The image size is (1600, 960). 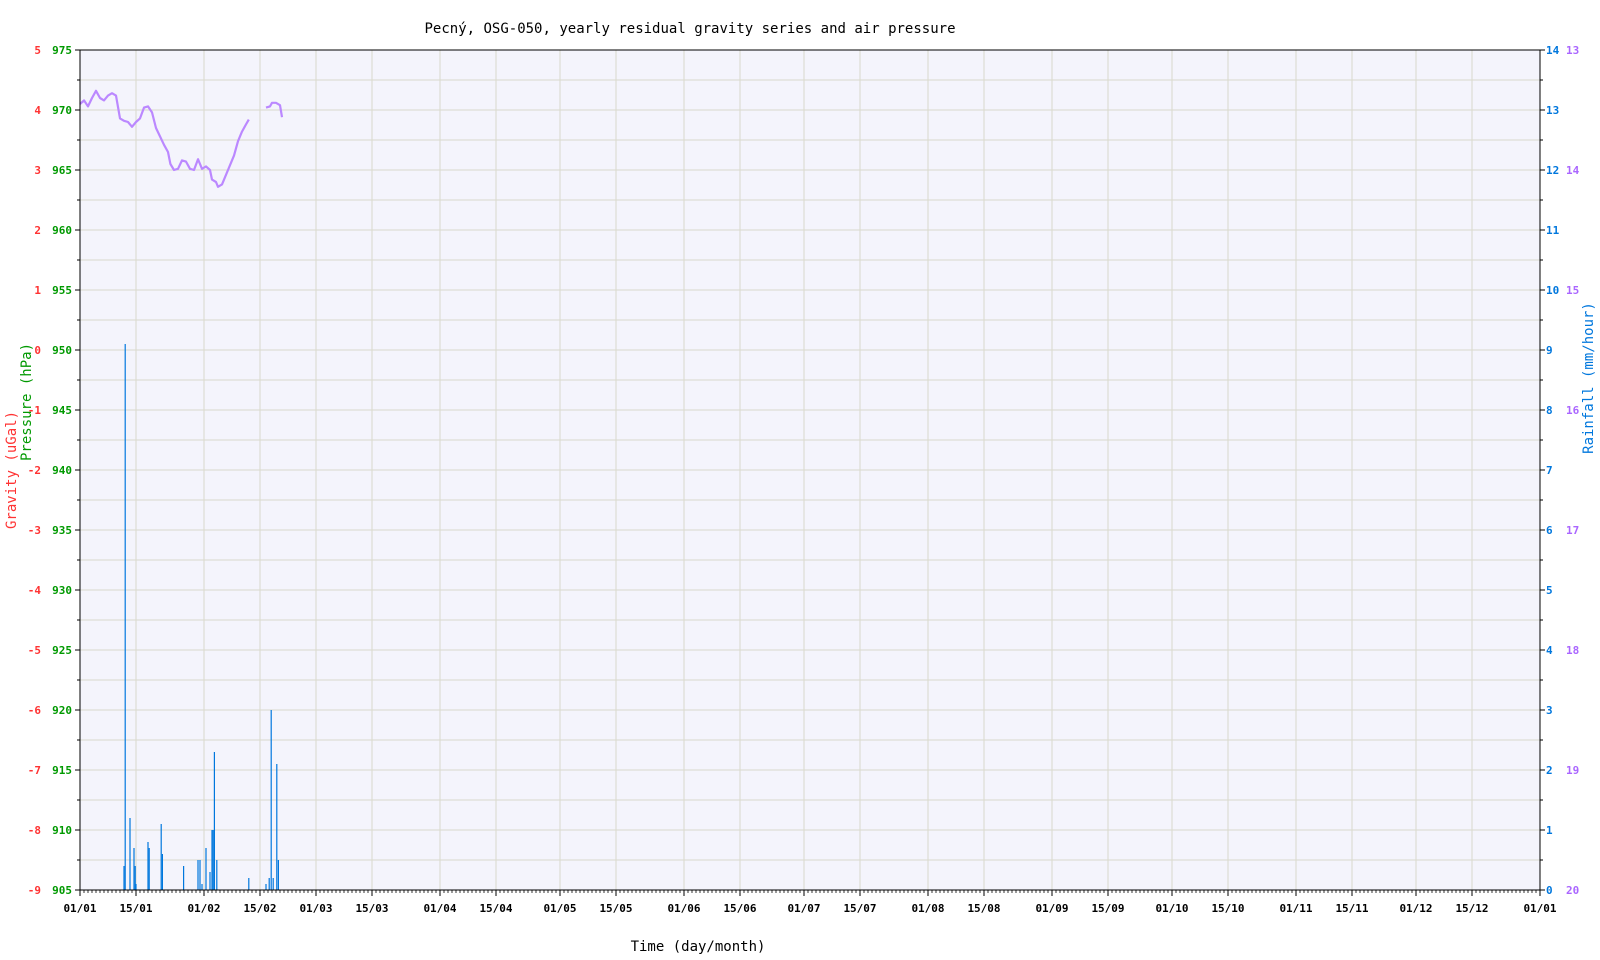 What do you see at coordinates (1471, 908) in the screenshot?
I see `x-tick-label: 15/12` at bounding box center [1471, 908].